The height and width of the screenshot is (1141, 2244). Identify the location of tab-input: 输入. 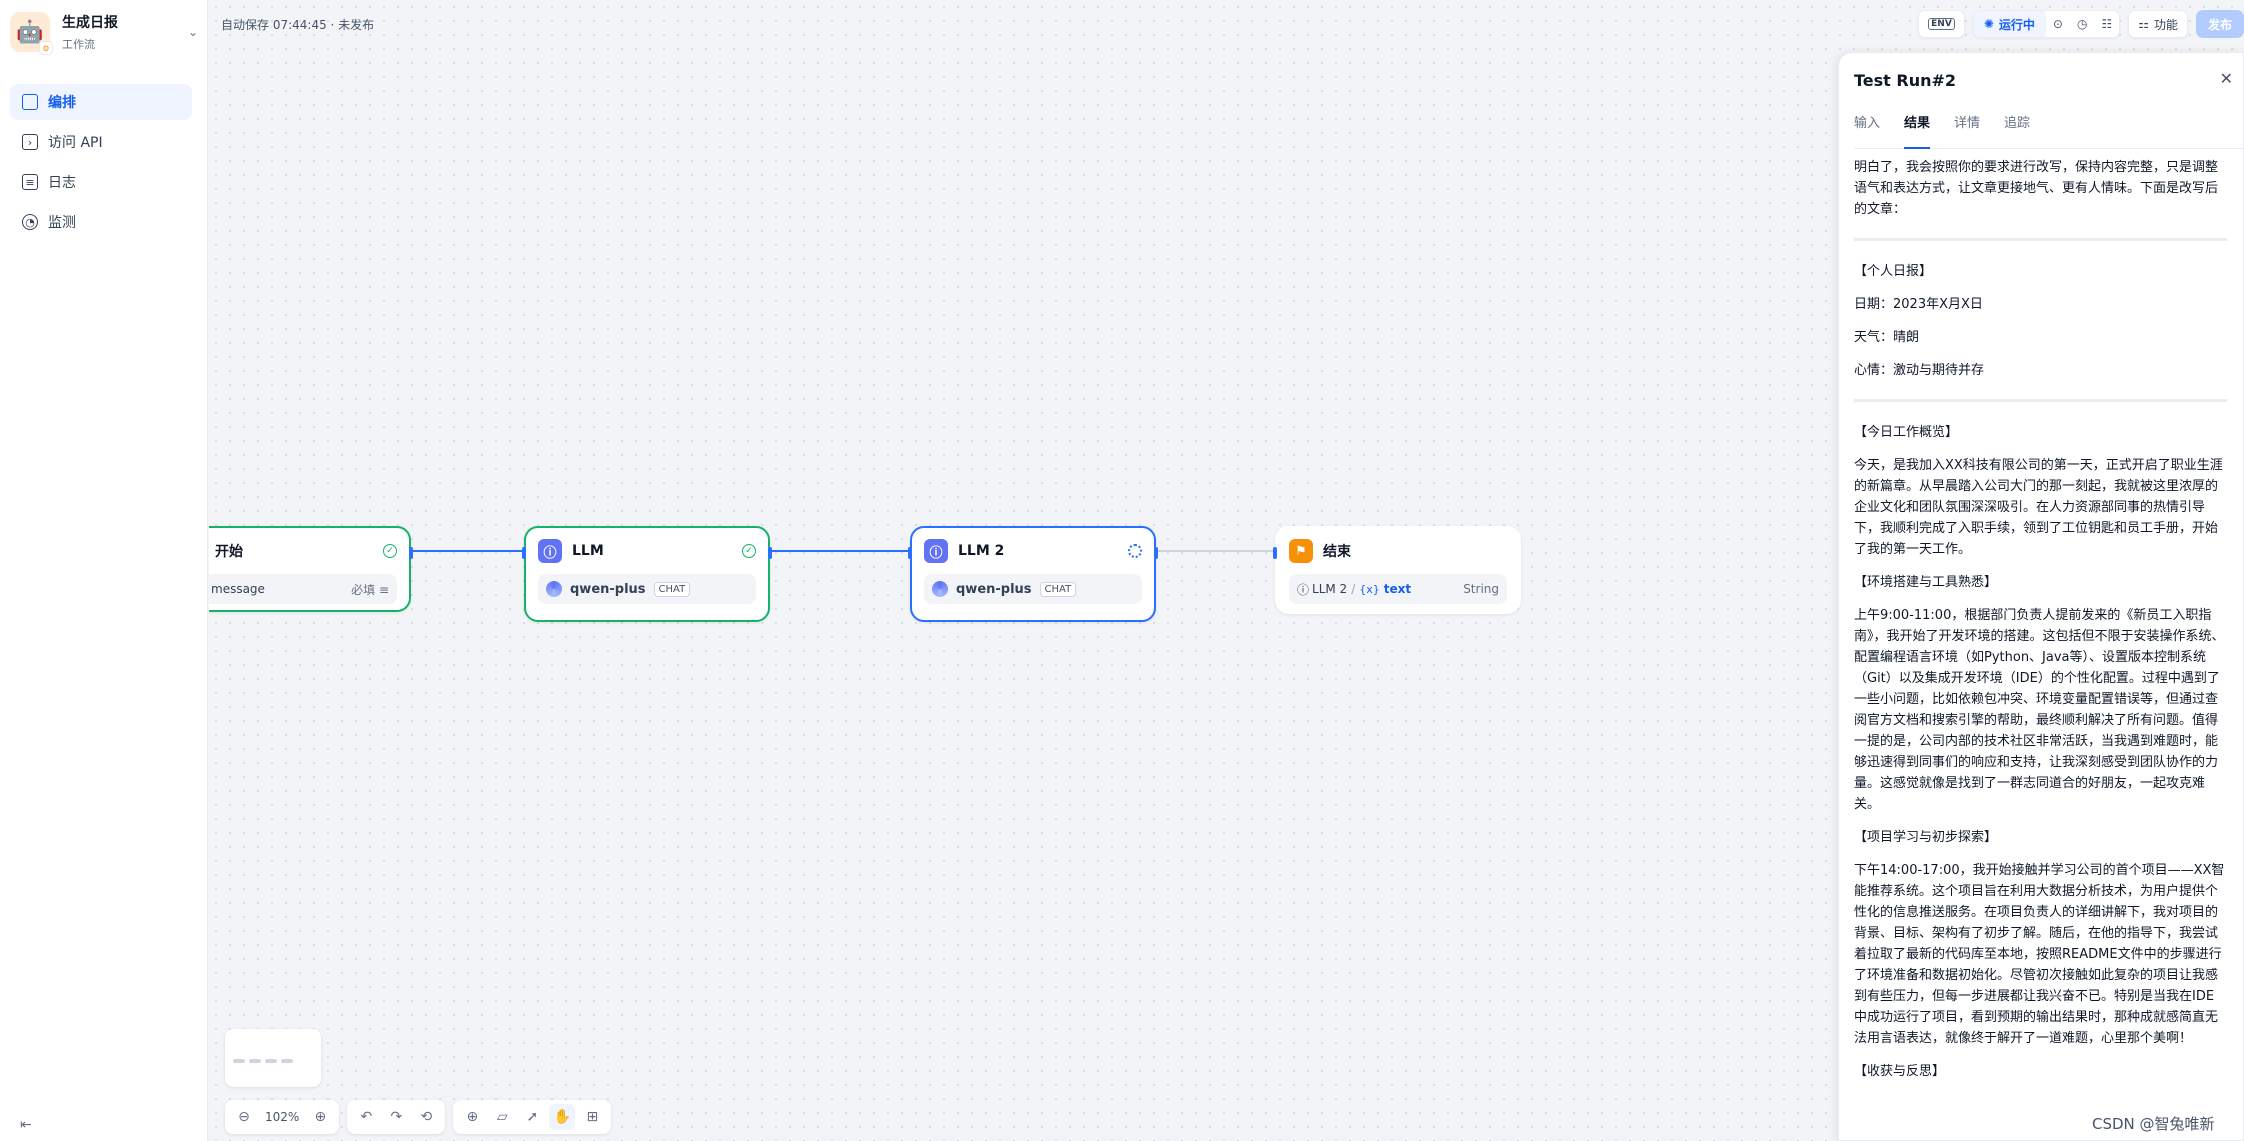
(1867, 129).